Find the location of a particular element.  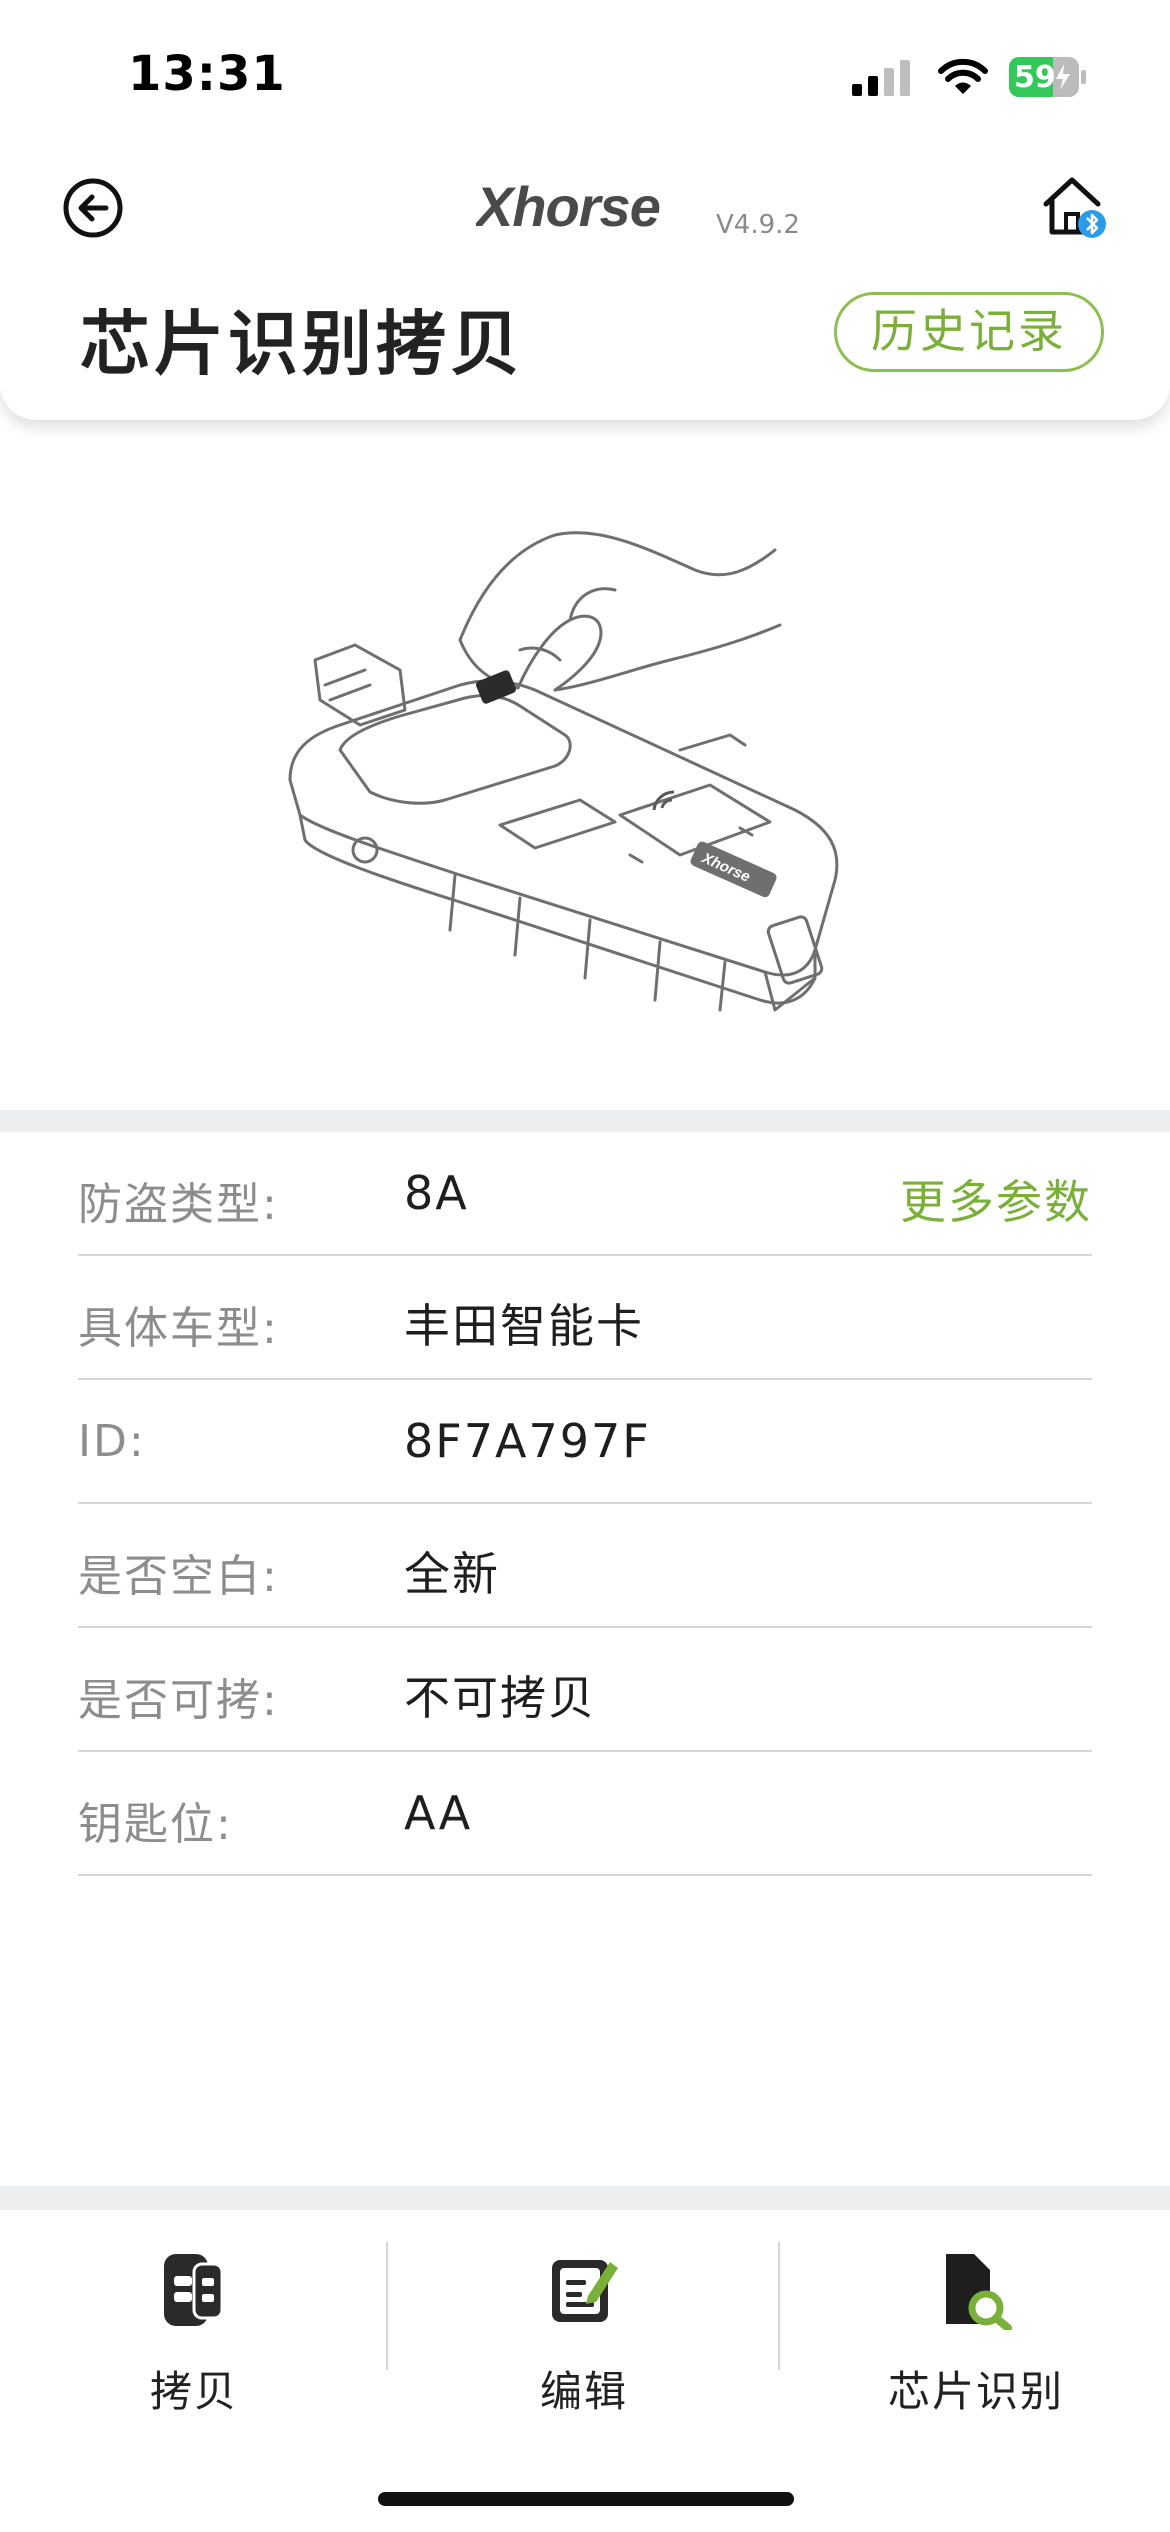

info-label: 是否空白: is located at coordinates (178, 1576).